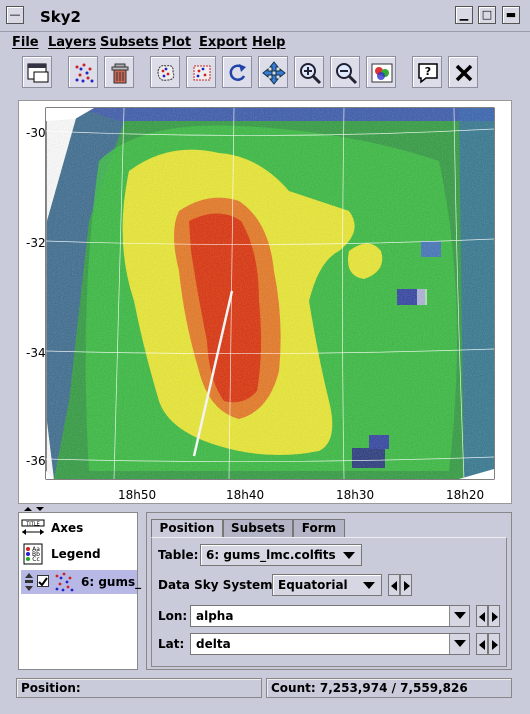  What do you see at coordinates (36, 243) in the screenshot?
I see `y-tick-label: -32` at bounding box center [36, 243].